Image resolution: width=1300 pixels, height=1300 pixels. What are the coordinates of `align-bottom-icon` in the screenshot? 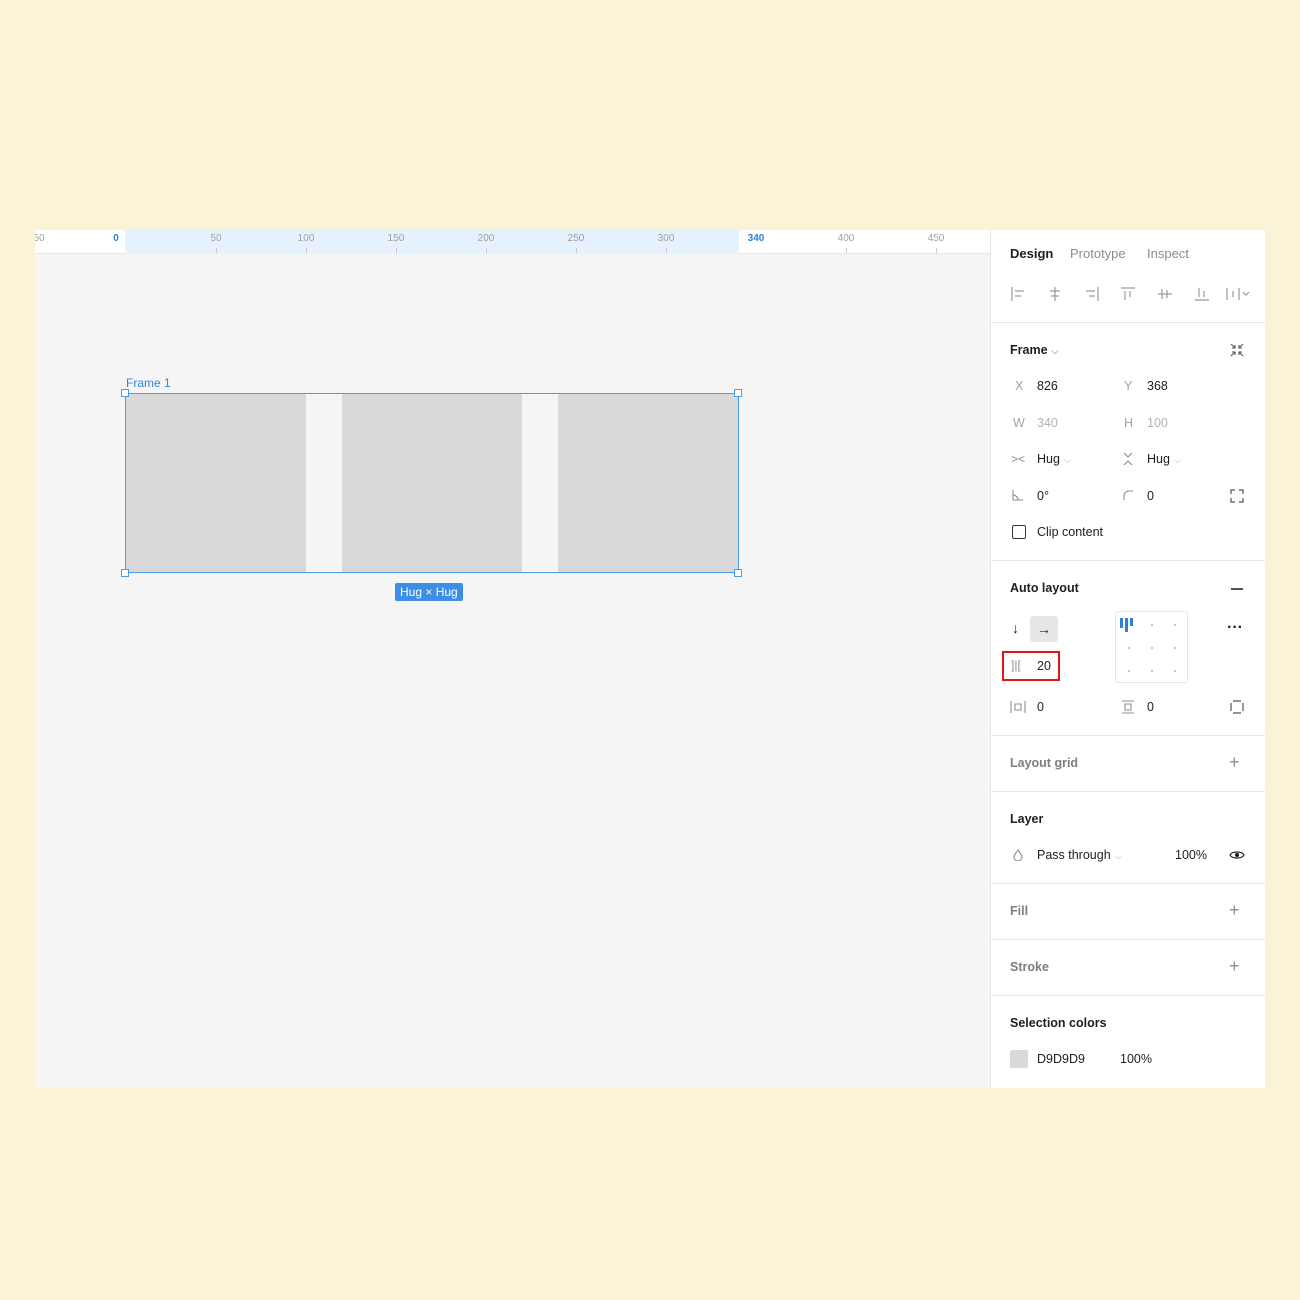 It's located at (1202, 294).